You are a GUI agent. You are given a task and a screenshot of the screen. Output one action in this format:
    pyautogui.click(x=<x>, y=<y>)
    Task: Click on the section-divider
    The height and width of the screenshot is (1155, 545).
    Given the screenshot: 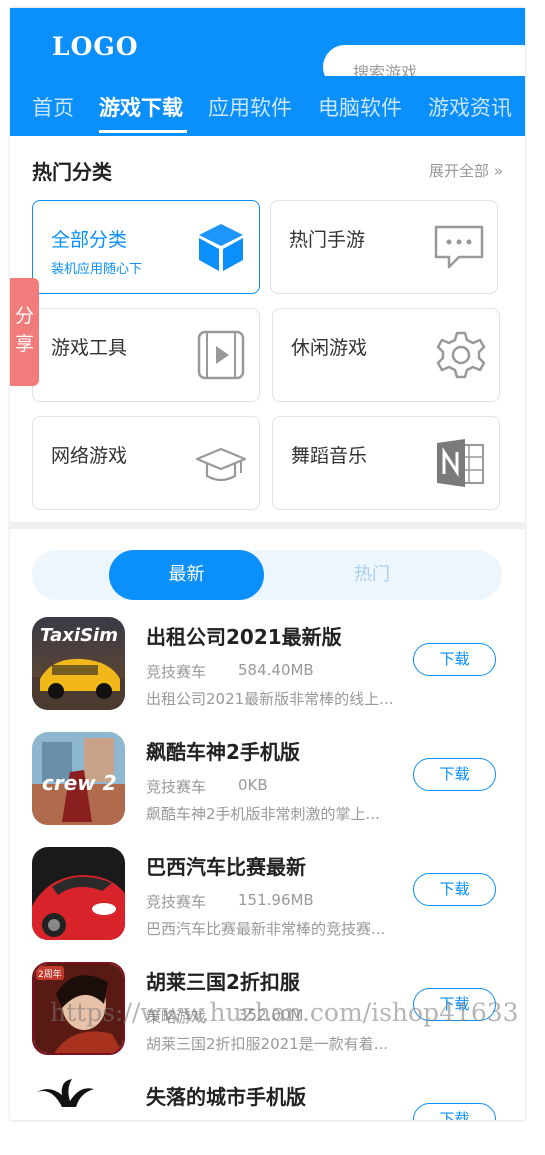 What is the action you would take?
    pyautogui.click(x=267, y=525)
    